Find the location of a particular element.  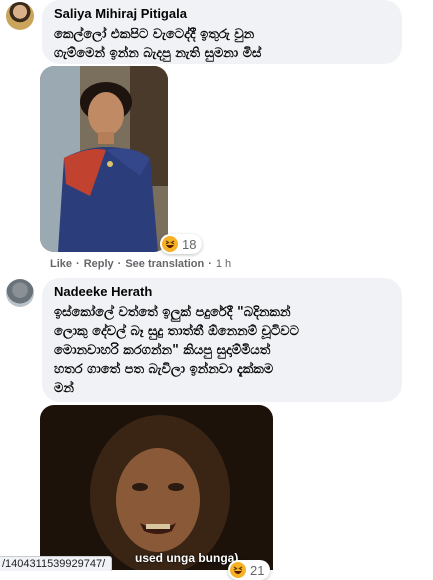

image-caption: used unga bunga) is located at coordinates (187, 558).